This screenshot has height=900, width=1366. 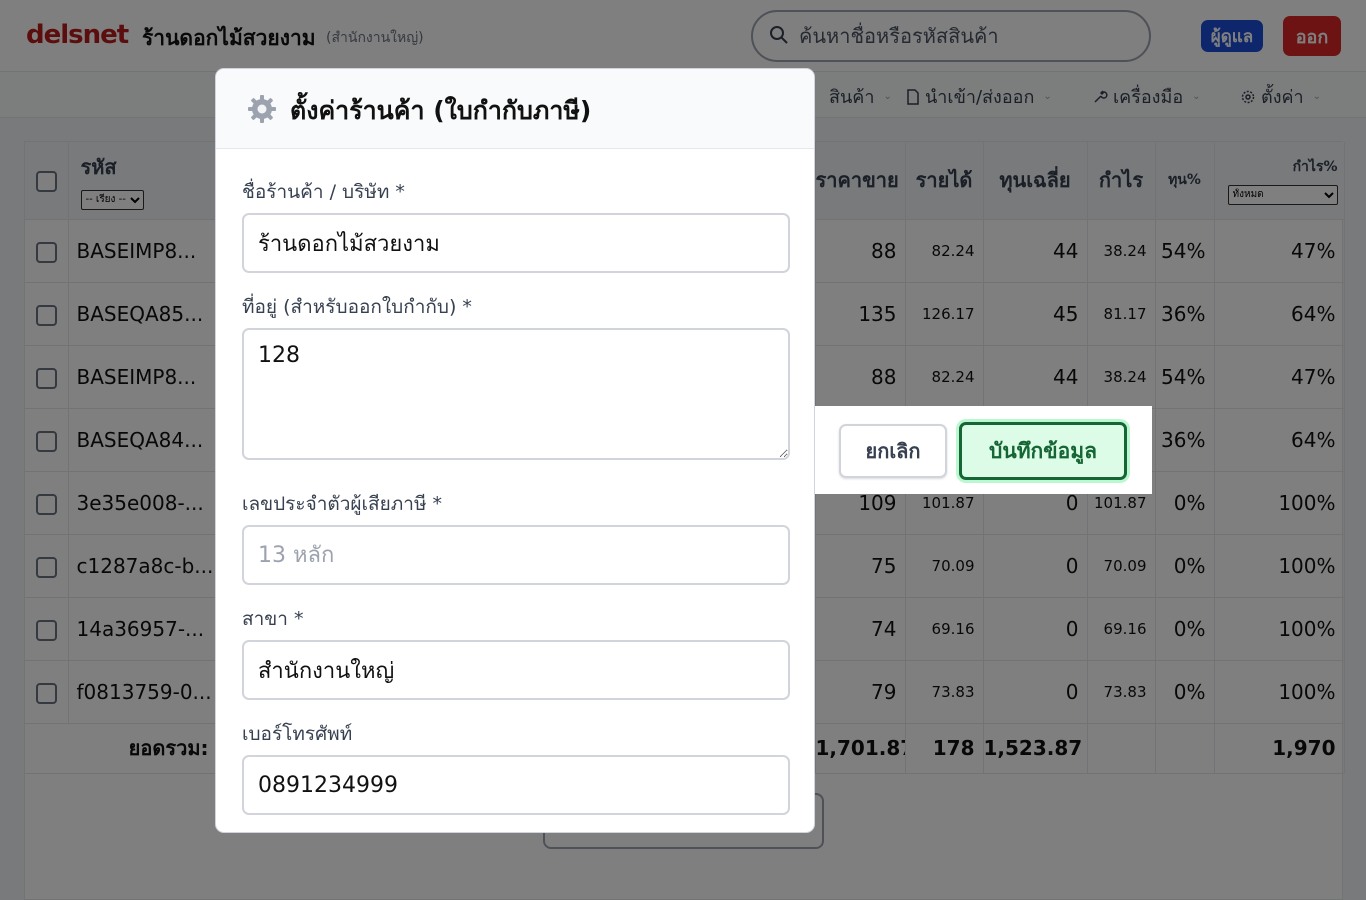 What do you see at coordinates (273, 619) in the screenshot?
I see `branch-label: สาขา *` at bounding box center [273, 619].